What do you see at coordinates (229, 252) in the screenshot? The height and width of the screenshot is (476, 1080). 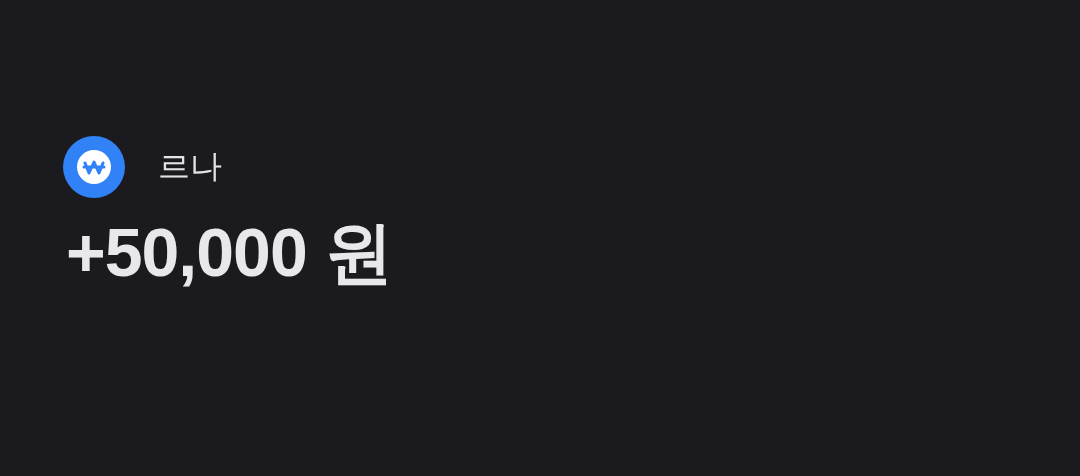 I see `amount-text: +50,000 원` at bounding box center [229, 252].